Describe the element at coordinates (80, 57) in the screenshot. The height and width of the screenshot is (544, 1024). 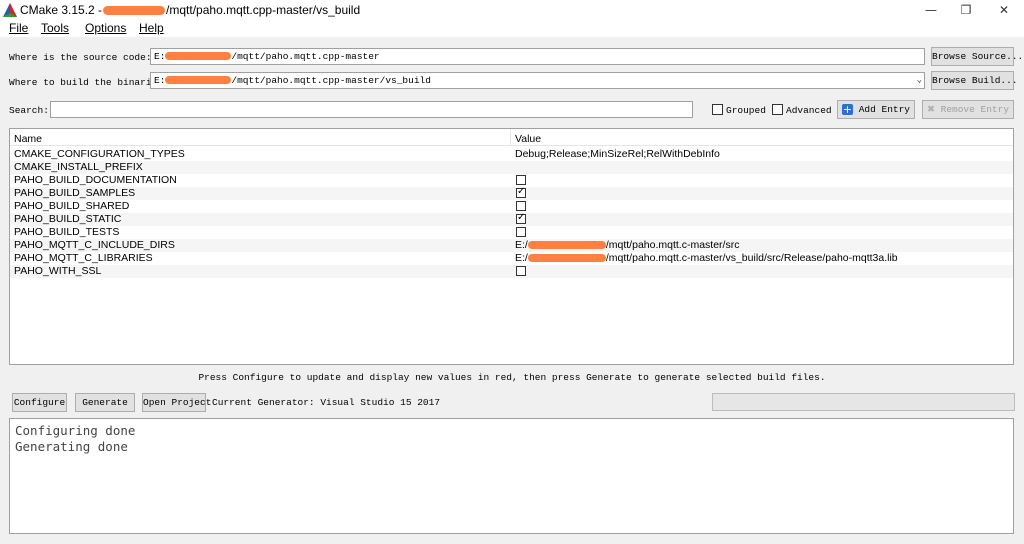
I see `source-label: Where is the source code:` at that location.